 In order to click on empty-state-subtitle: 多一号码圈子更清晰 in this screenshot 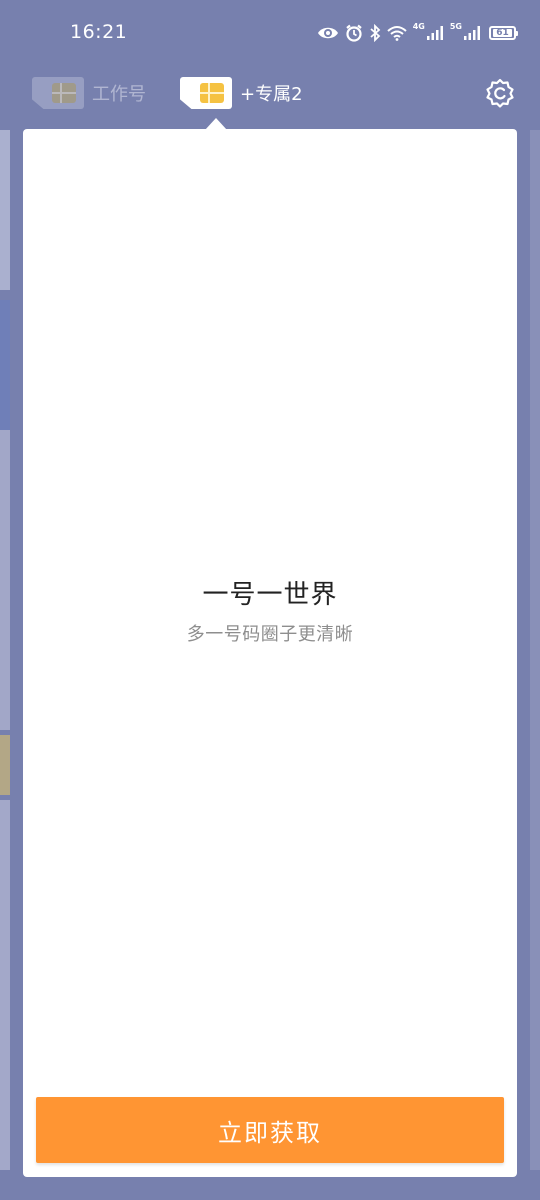, I will do `click(270, 634)`.